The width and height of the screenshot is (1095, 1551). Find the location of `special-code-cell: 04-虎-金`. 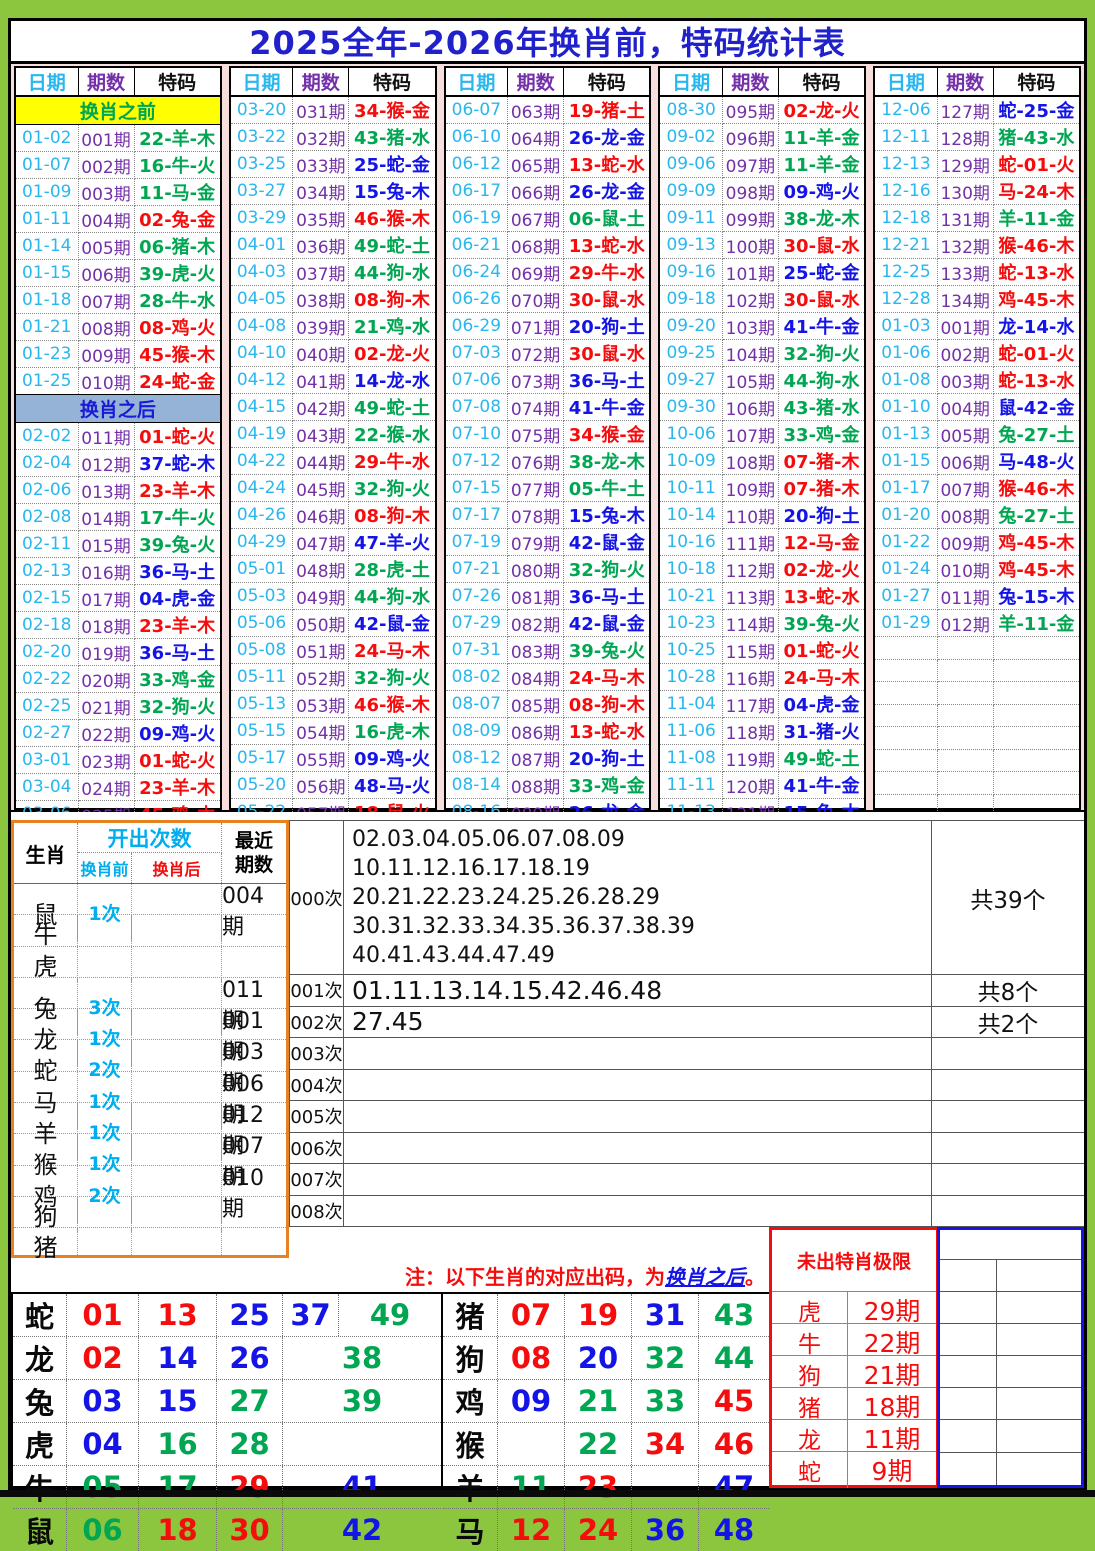

special-code-cell: 04-虎-金 is located at coordinates (177, 598).